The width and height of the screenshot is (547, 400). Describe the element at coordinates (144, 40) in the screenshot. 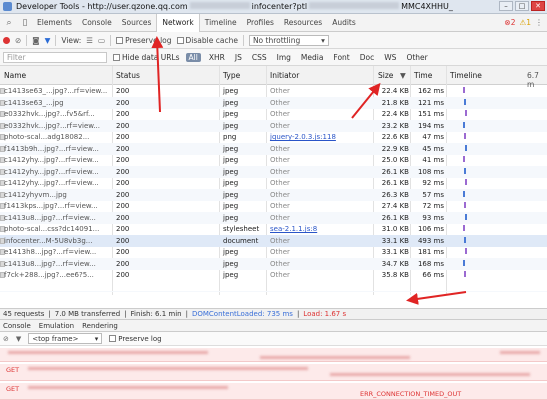

I see `preserve-log-checkbox: Preserve log` at that location.